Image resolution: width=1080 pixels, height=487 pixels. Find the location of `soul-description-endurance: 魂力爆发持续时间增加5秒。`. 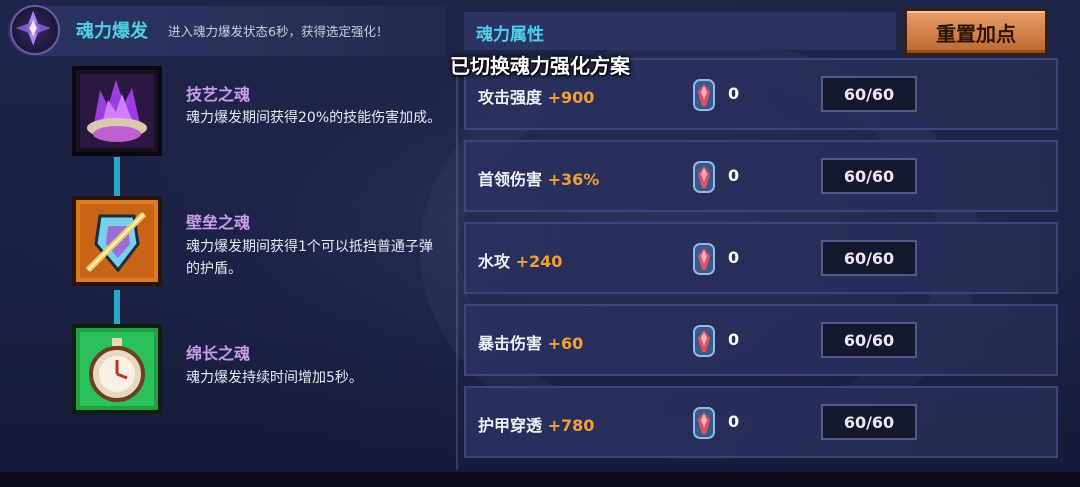

soul-description-endurance: 魂力爆发持续时间增加5秒。 is located at coordinates (274, 378).